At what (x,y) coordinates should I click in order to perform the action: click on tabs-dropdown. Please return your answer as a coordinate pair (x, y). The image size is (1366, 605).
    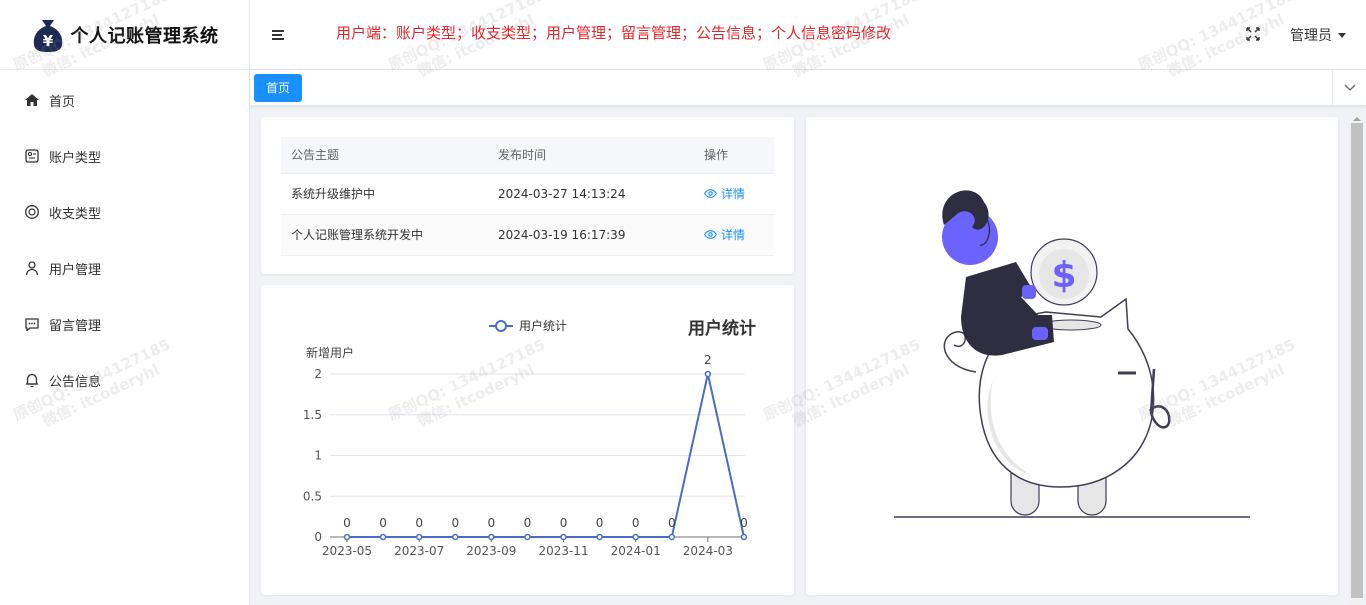
    Looking at the image, I should click on (1349, 88).